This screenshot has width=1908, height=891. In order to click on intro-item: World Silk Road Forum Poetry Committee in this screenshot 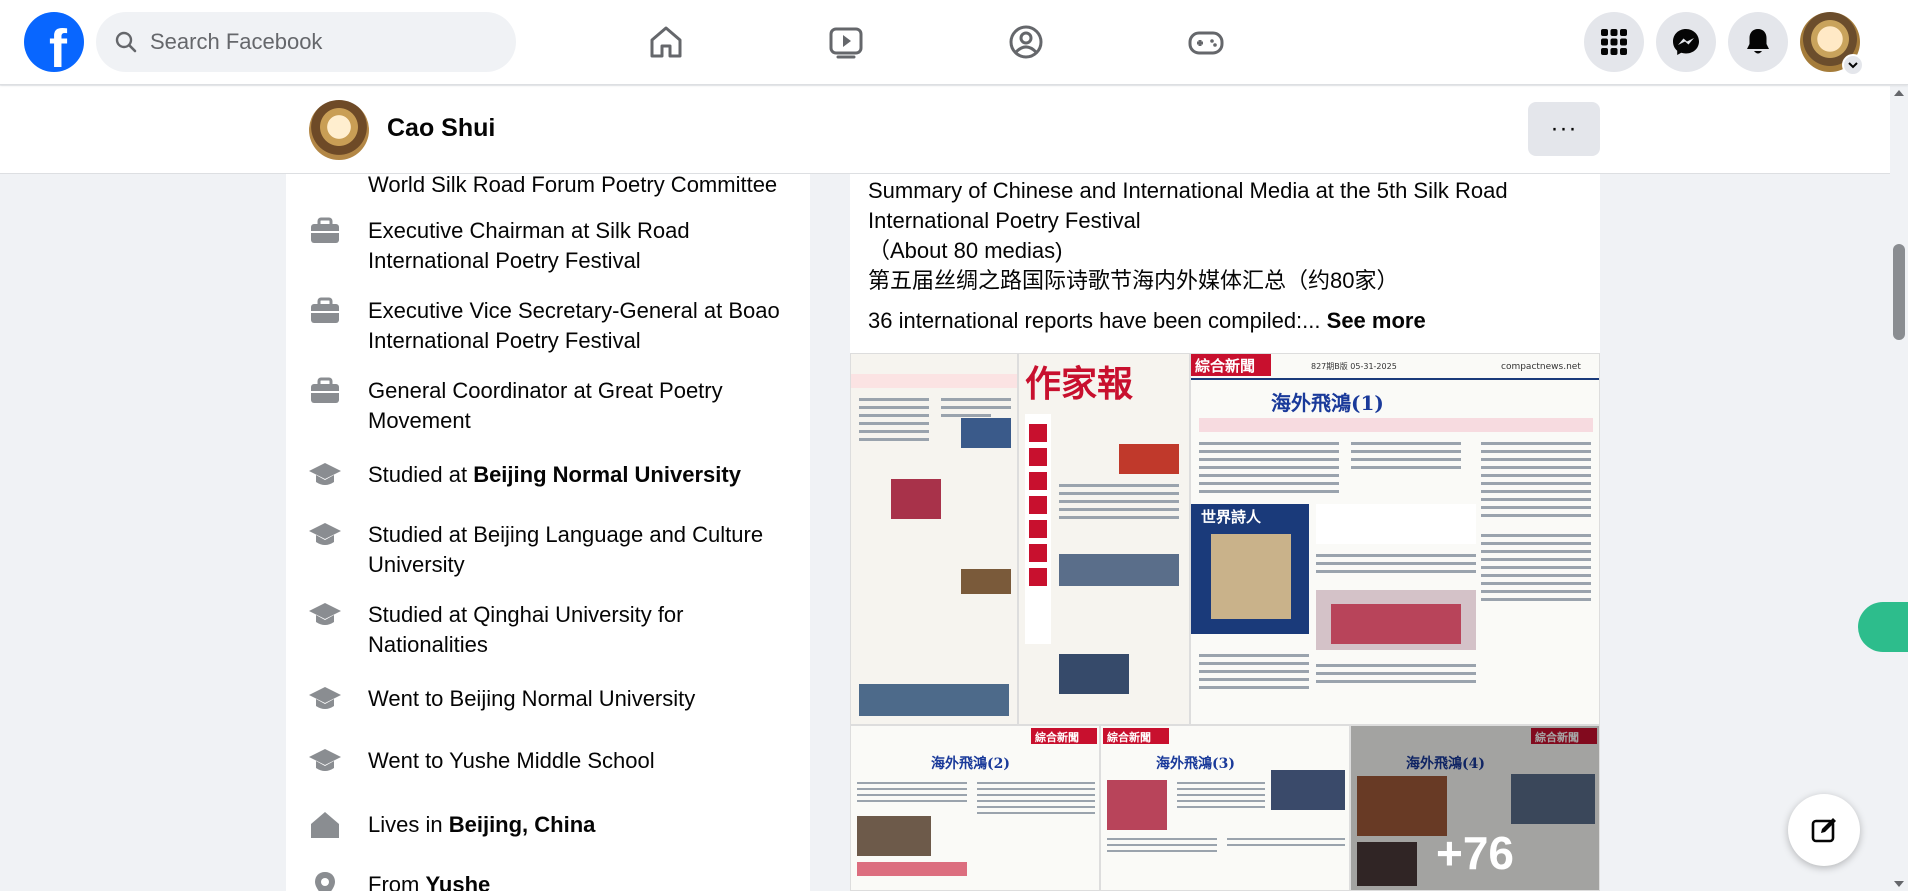, I will do `click(553, 187)`.